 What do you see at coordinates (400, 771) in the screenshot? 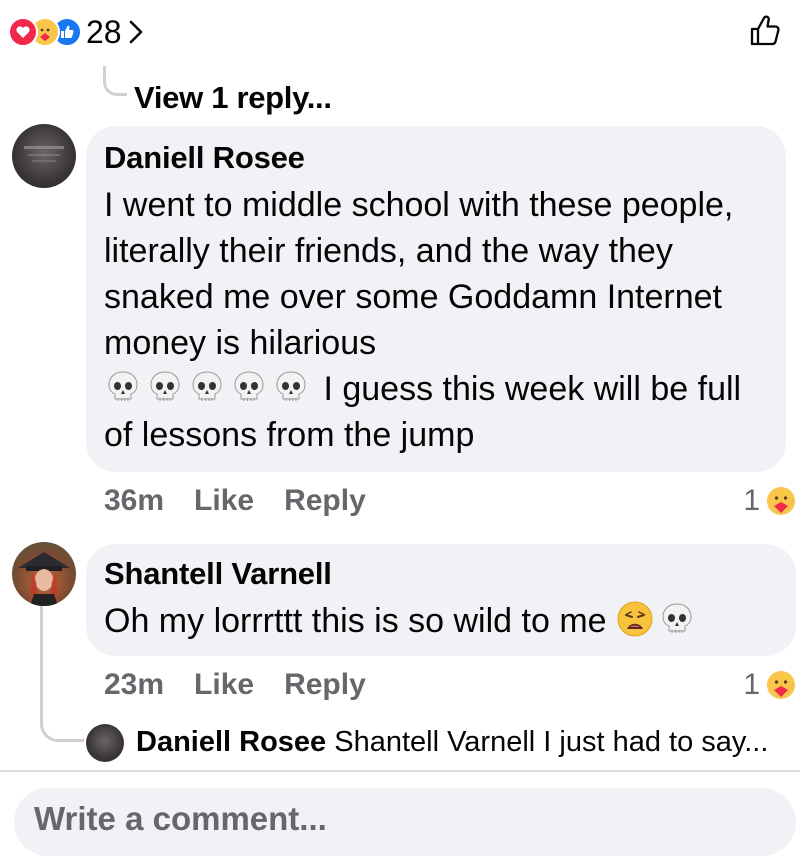
I see `divider` at bounding box center [400, 771].